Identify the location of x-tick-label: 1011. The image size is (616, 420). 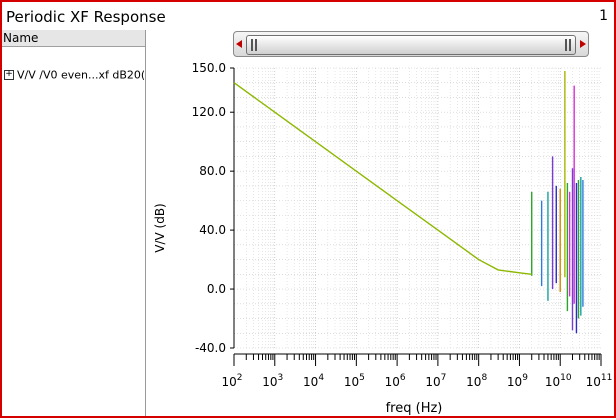
(599, 381).